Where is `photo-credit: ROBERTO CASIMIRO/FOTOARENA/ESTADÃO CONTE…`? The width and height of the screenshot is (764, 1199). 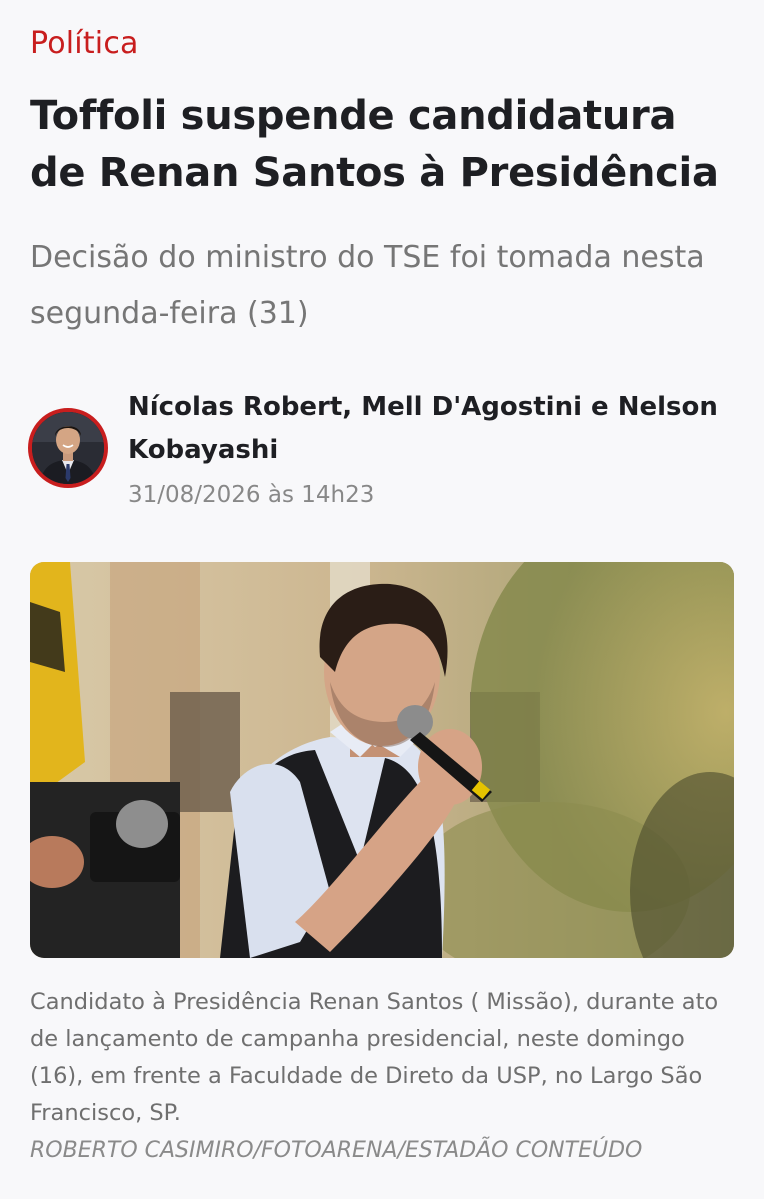
photo-credit: ROBERTO CASIMIRO/FOTOARENA/ESTADÃO CONTE… is located at coordinates (336, 1150).